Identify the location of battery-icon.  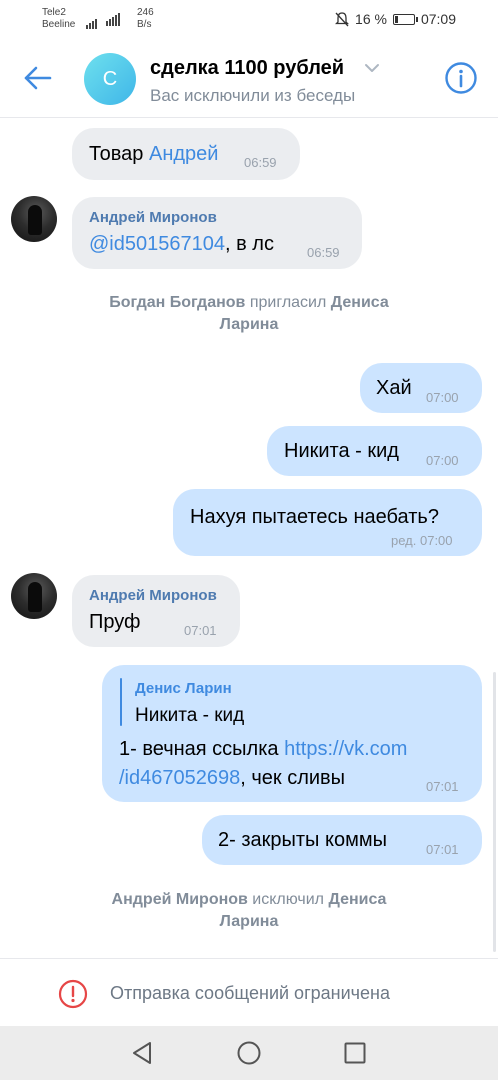
(405, 19).